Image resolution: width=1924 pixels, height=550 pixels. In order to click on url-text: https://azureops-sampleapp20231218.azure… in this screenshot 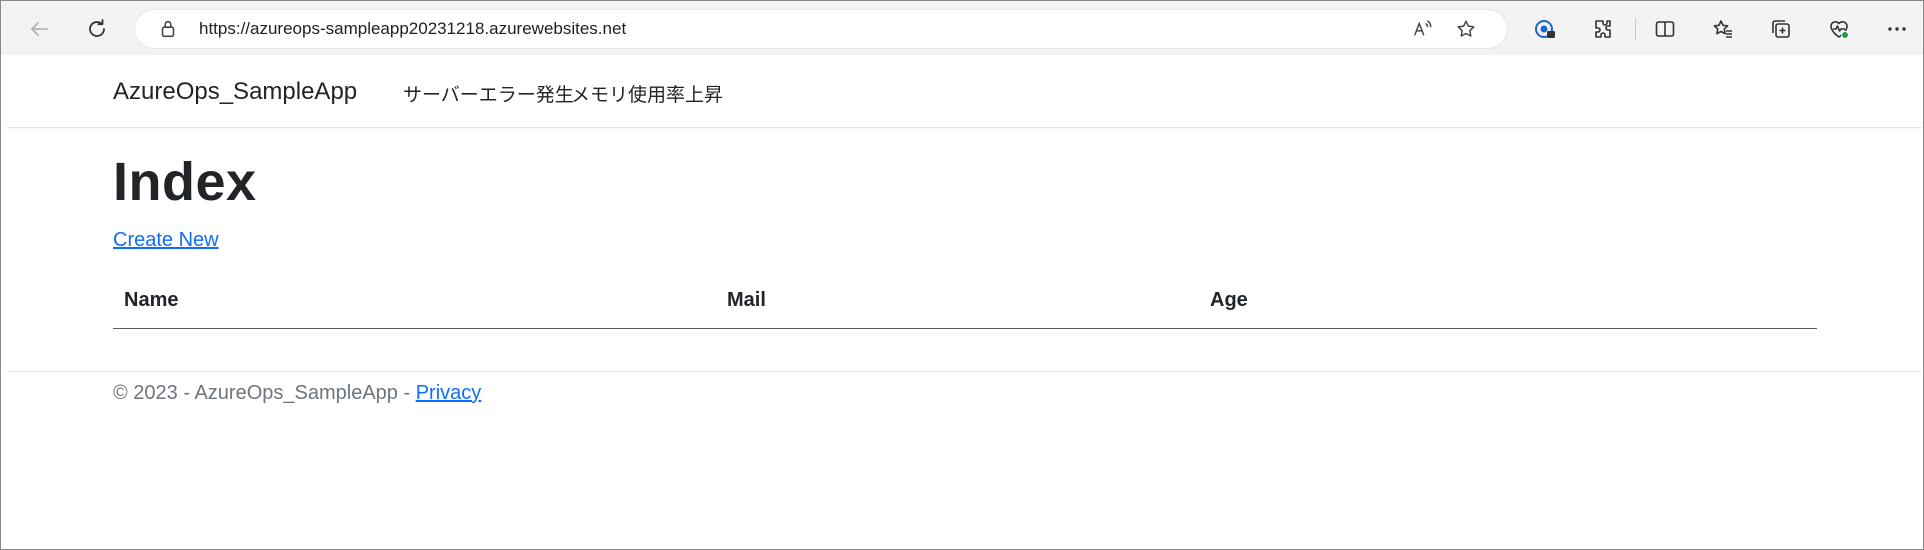, I will do `click(412, 29)`.